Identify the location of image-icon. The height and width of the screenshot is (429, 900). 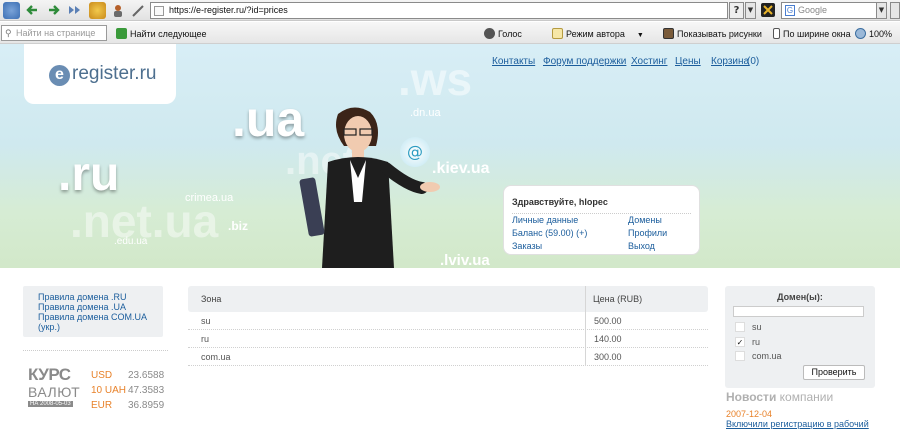
(668, 33).